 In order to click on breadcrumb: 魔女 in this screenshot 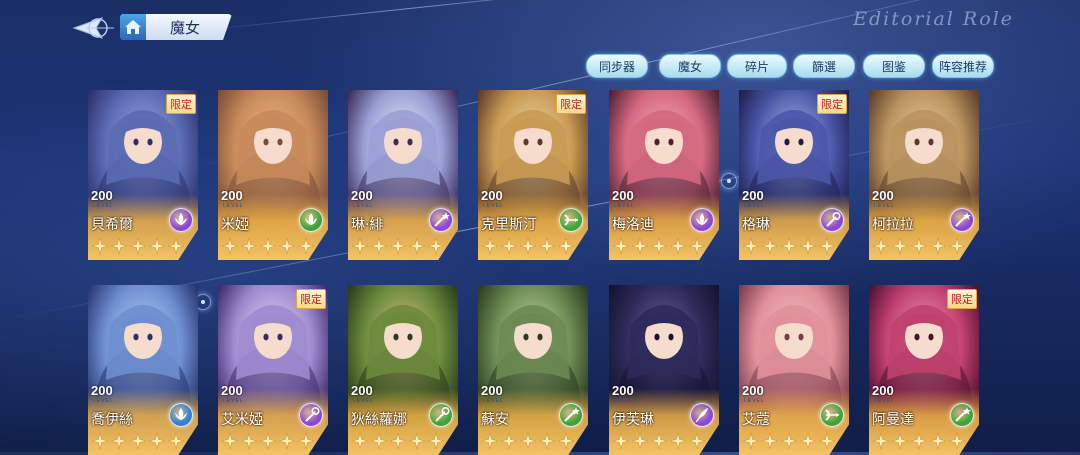, I will do `click(176, 27)`.